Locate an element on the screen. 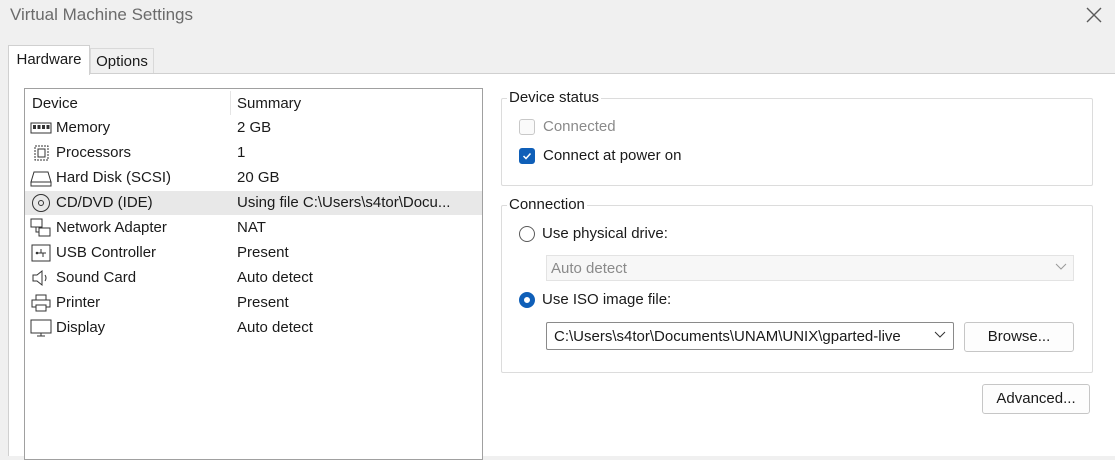 This screenshot has width=1115, height=460. device-name: CD/DVD (IDE) is located at coordinates (104, 202).